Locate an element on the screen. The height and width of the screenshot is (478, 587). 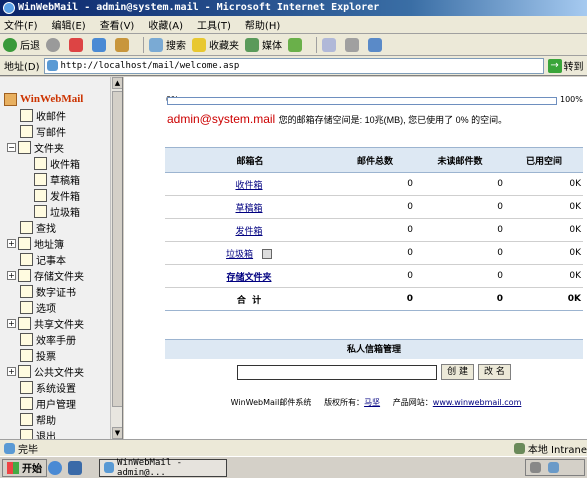
ie-quicklaunch-icon is located at coordinates (55, 468).